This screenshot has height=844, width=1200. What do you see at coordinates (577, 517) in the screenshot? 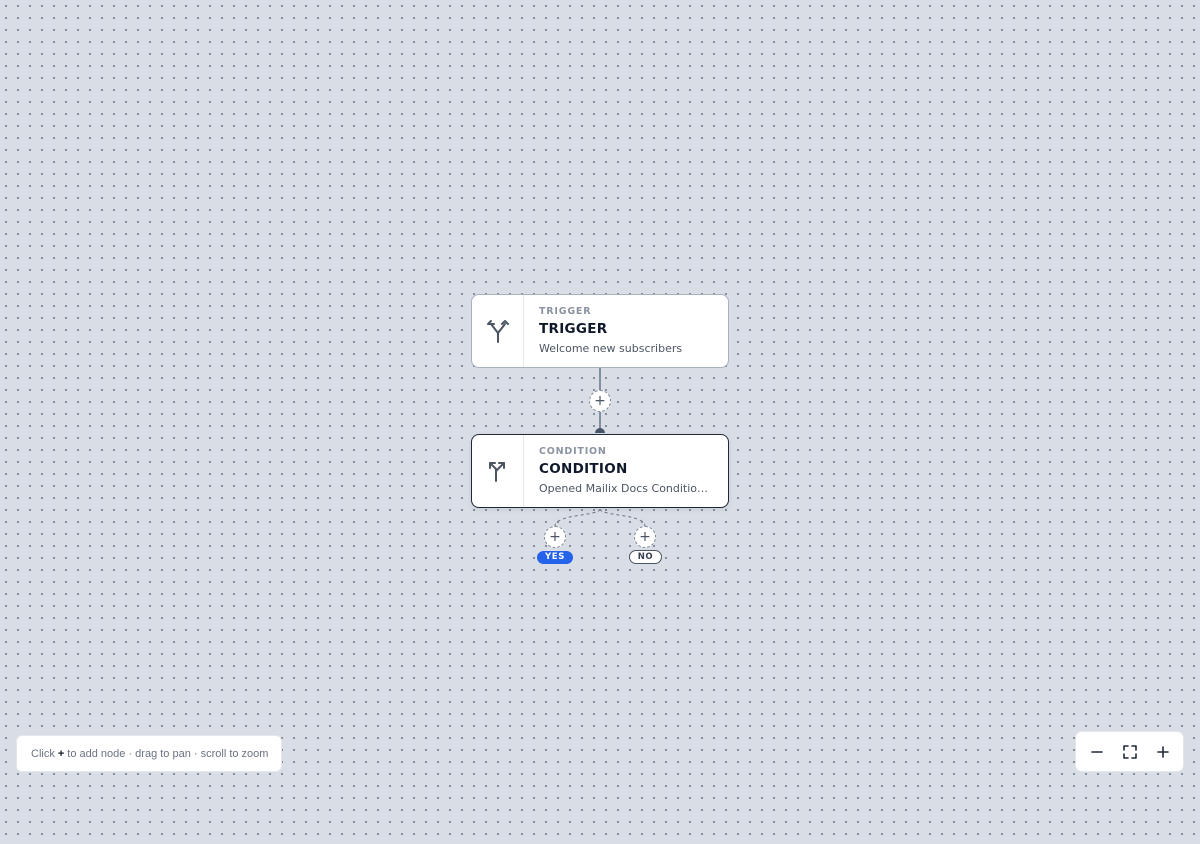
I see `edge-condition-yes` at bounding box center [577, 517].